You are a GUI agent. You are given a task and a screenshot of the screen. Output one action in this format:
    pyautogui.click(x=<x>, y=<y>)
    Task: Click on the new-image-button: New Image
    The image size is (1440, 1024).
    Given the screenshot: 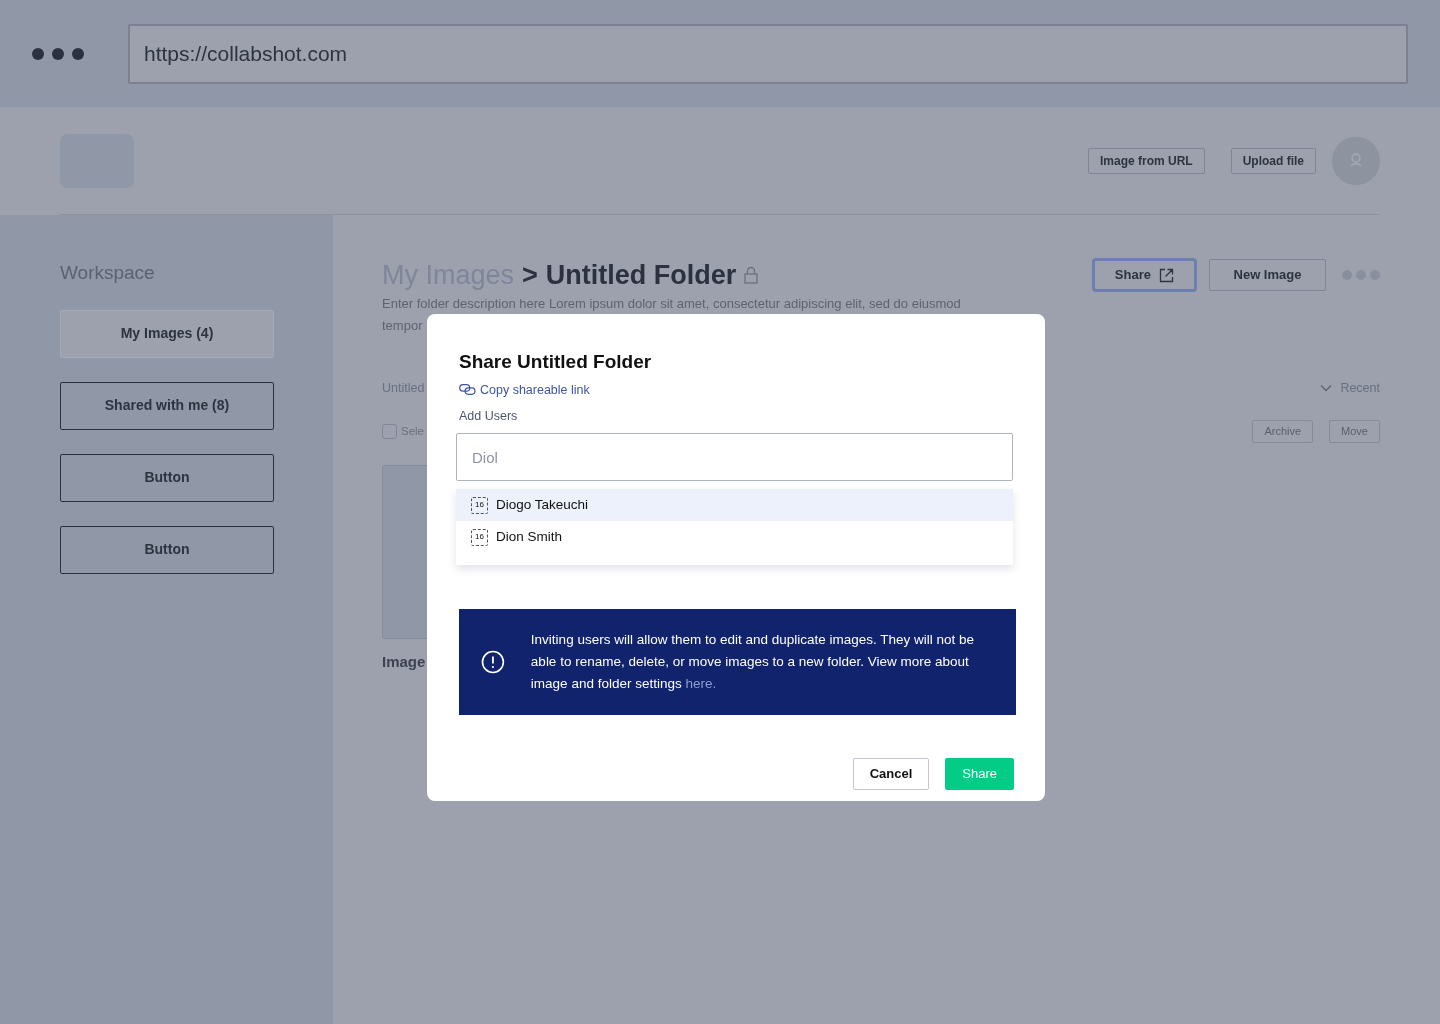 What is the action you would take?
    pyautogui.click(x=1267, y=275)
    